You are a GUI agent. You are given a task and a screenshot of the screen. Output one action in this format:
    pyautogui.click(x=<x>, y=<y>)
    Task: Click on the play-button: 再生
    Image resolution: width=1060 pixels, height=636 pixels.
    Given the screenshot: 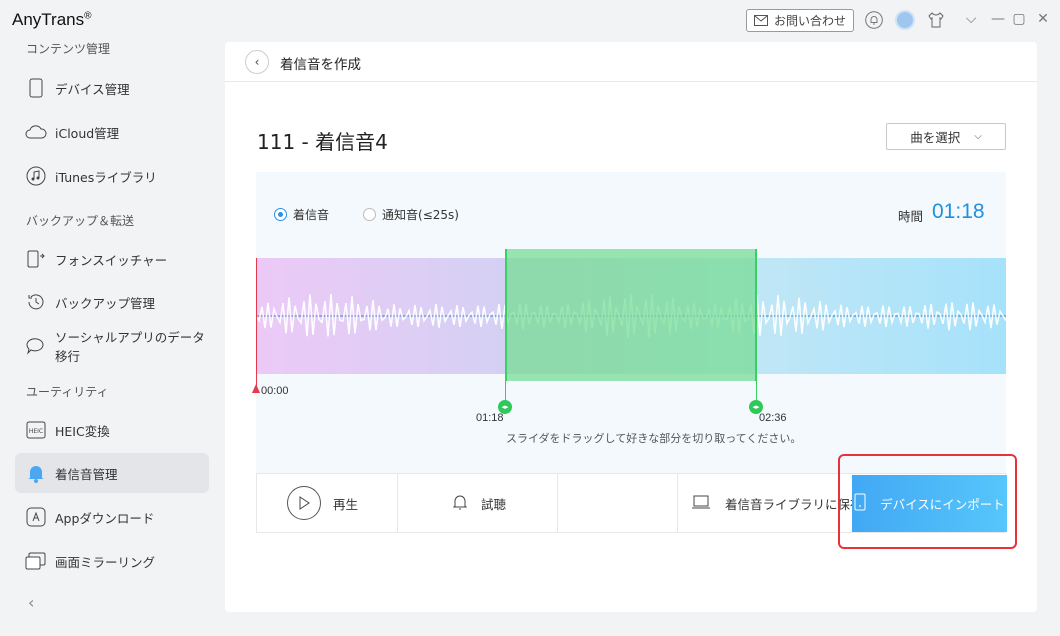 What is the action you would take?
    pyautogui.click(x=322, y=503)
    